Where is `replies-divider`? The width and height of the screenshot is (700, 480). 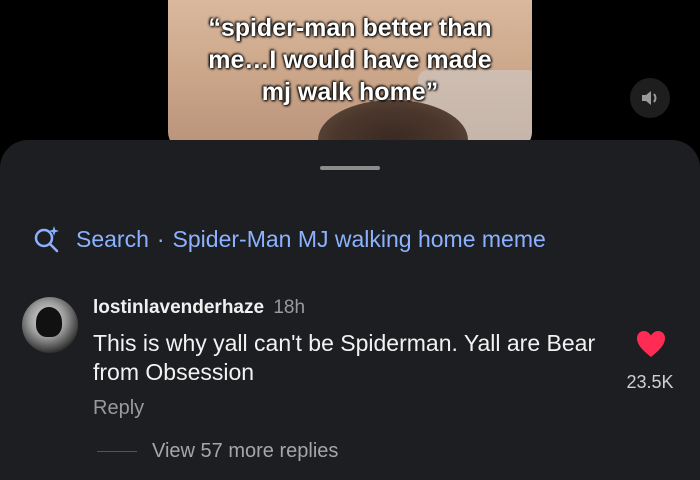
replies-divider is located at coordinates (117, 451).